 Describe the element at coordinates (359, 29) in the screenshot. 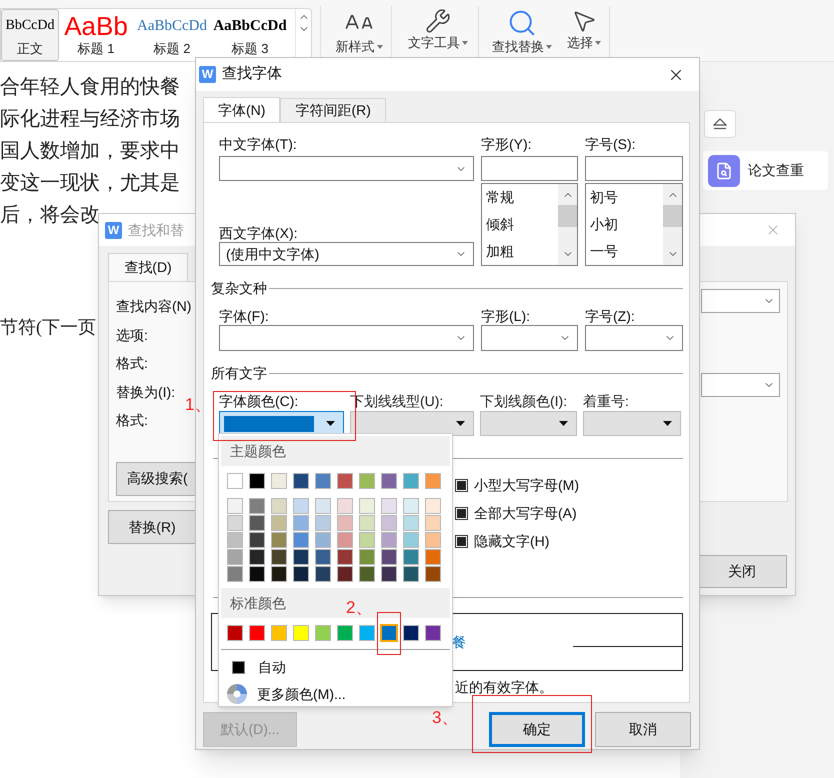

I see `ribbon-tool-button: 新样式` at that location.